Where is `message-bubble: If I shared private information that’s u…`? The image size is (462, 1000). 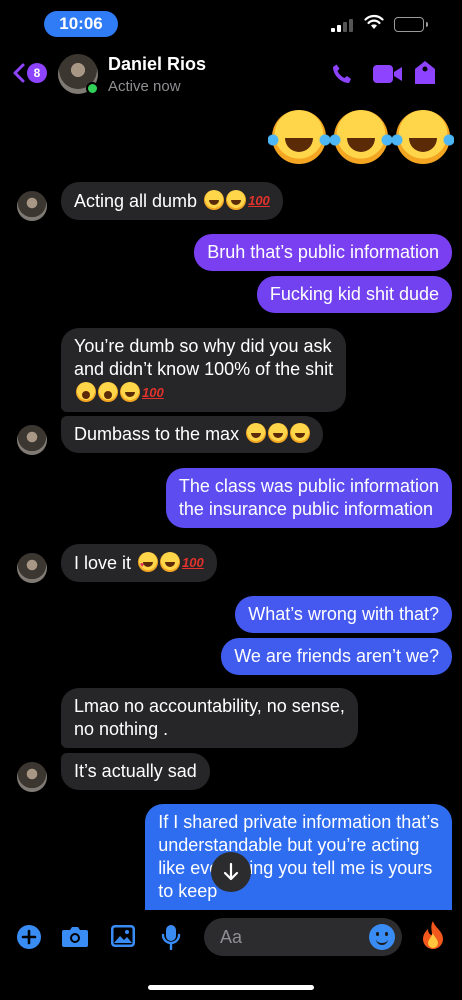
message-bubble: If I shared private information that’s u… is located at coordinates (298, 858).